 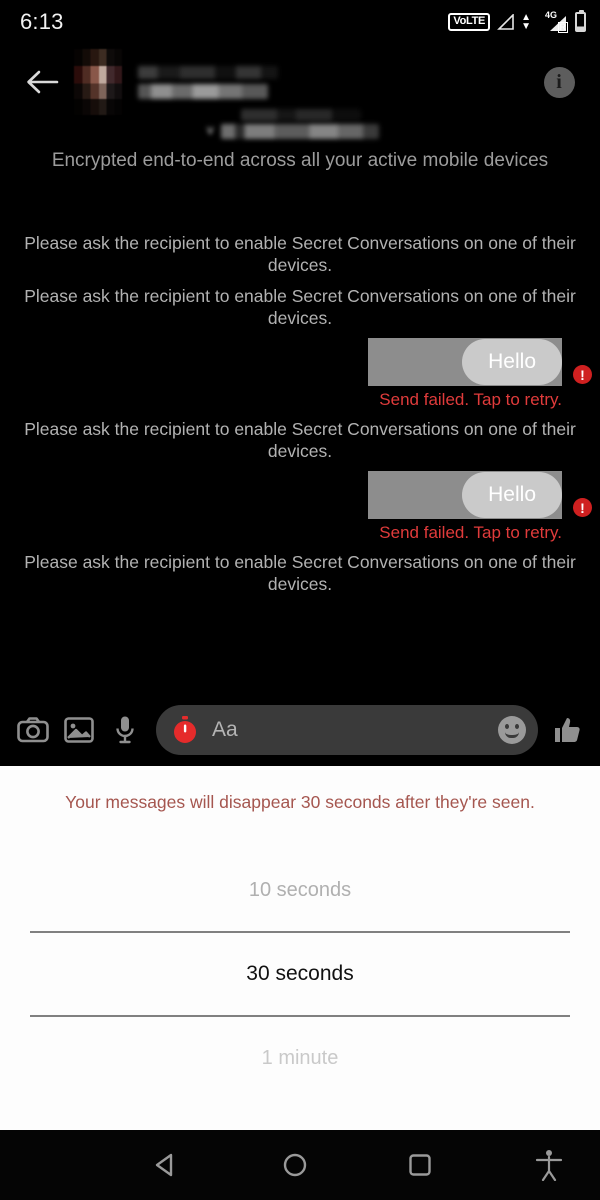 I want to click on android-nav-bar, so click(x=300, y=1165).